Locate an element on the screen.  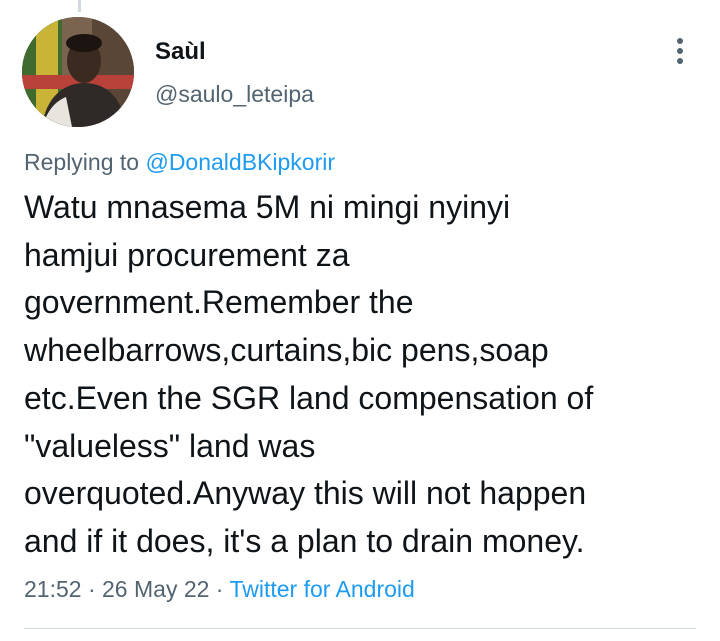
divider is located at coordinates (360, 628).